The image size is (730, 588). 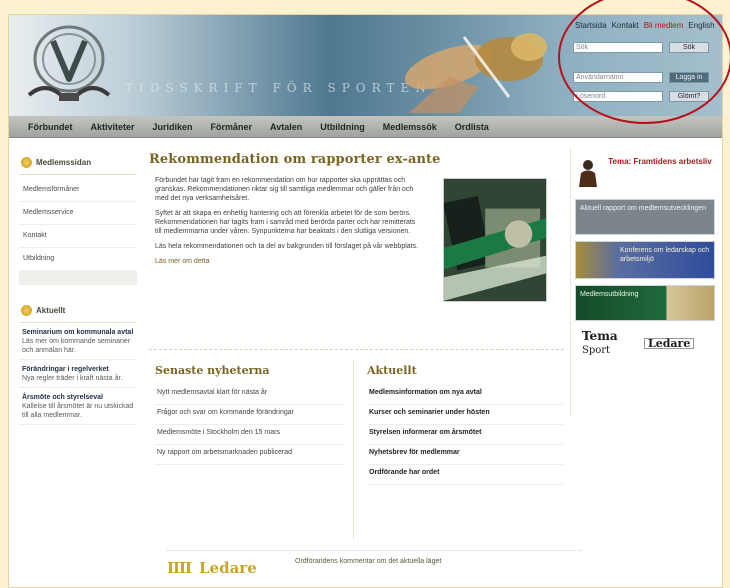 I want to click on news-title: Årsmöte och styrelseval, so click(x=62, y=397).